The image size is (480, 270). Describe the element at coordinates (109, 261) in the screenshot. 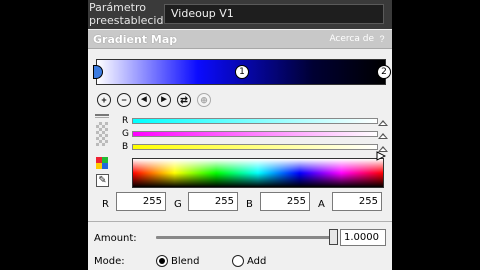

I see `mode-label: Mode:` at that location.